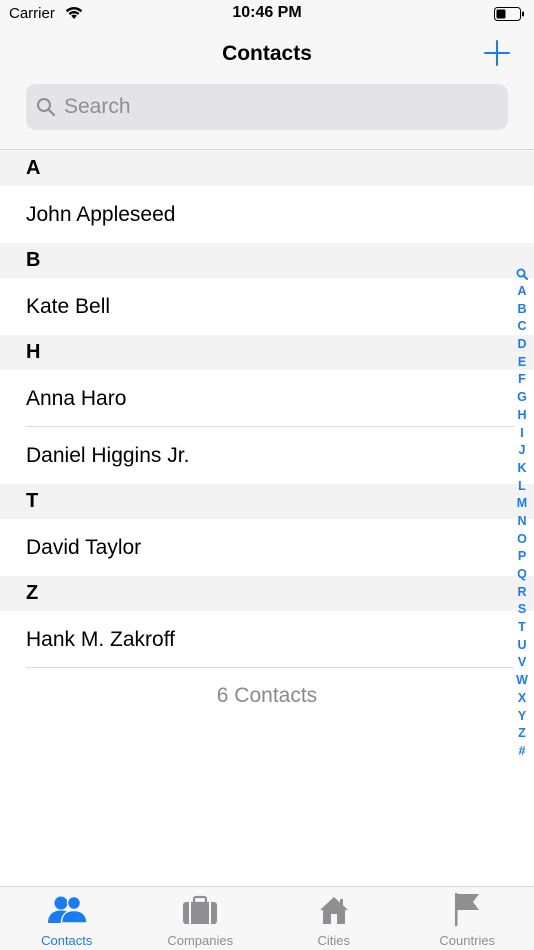 Image resolution: width=534 pixels, height=950 pixels. Describe the element at coordinates (267, 107) in the screenshot. I see `search-input: Search` at that location.